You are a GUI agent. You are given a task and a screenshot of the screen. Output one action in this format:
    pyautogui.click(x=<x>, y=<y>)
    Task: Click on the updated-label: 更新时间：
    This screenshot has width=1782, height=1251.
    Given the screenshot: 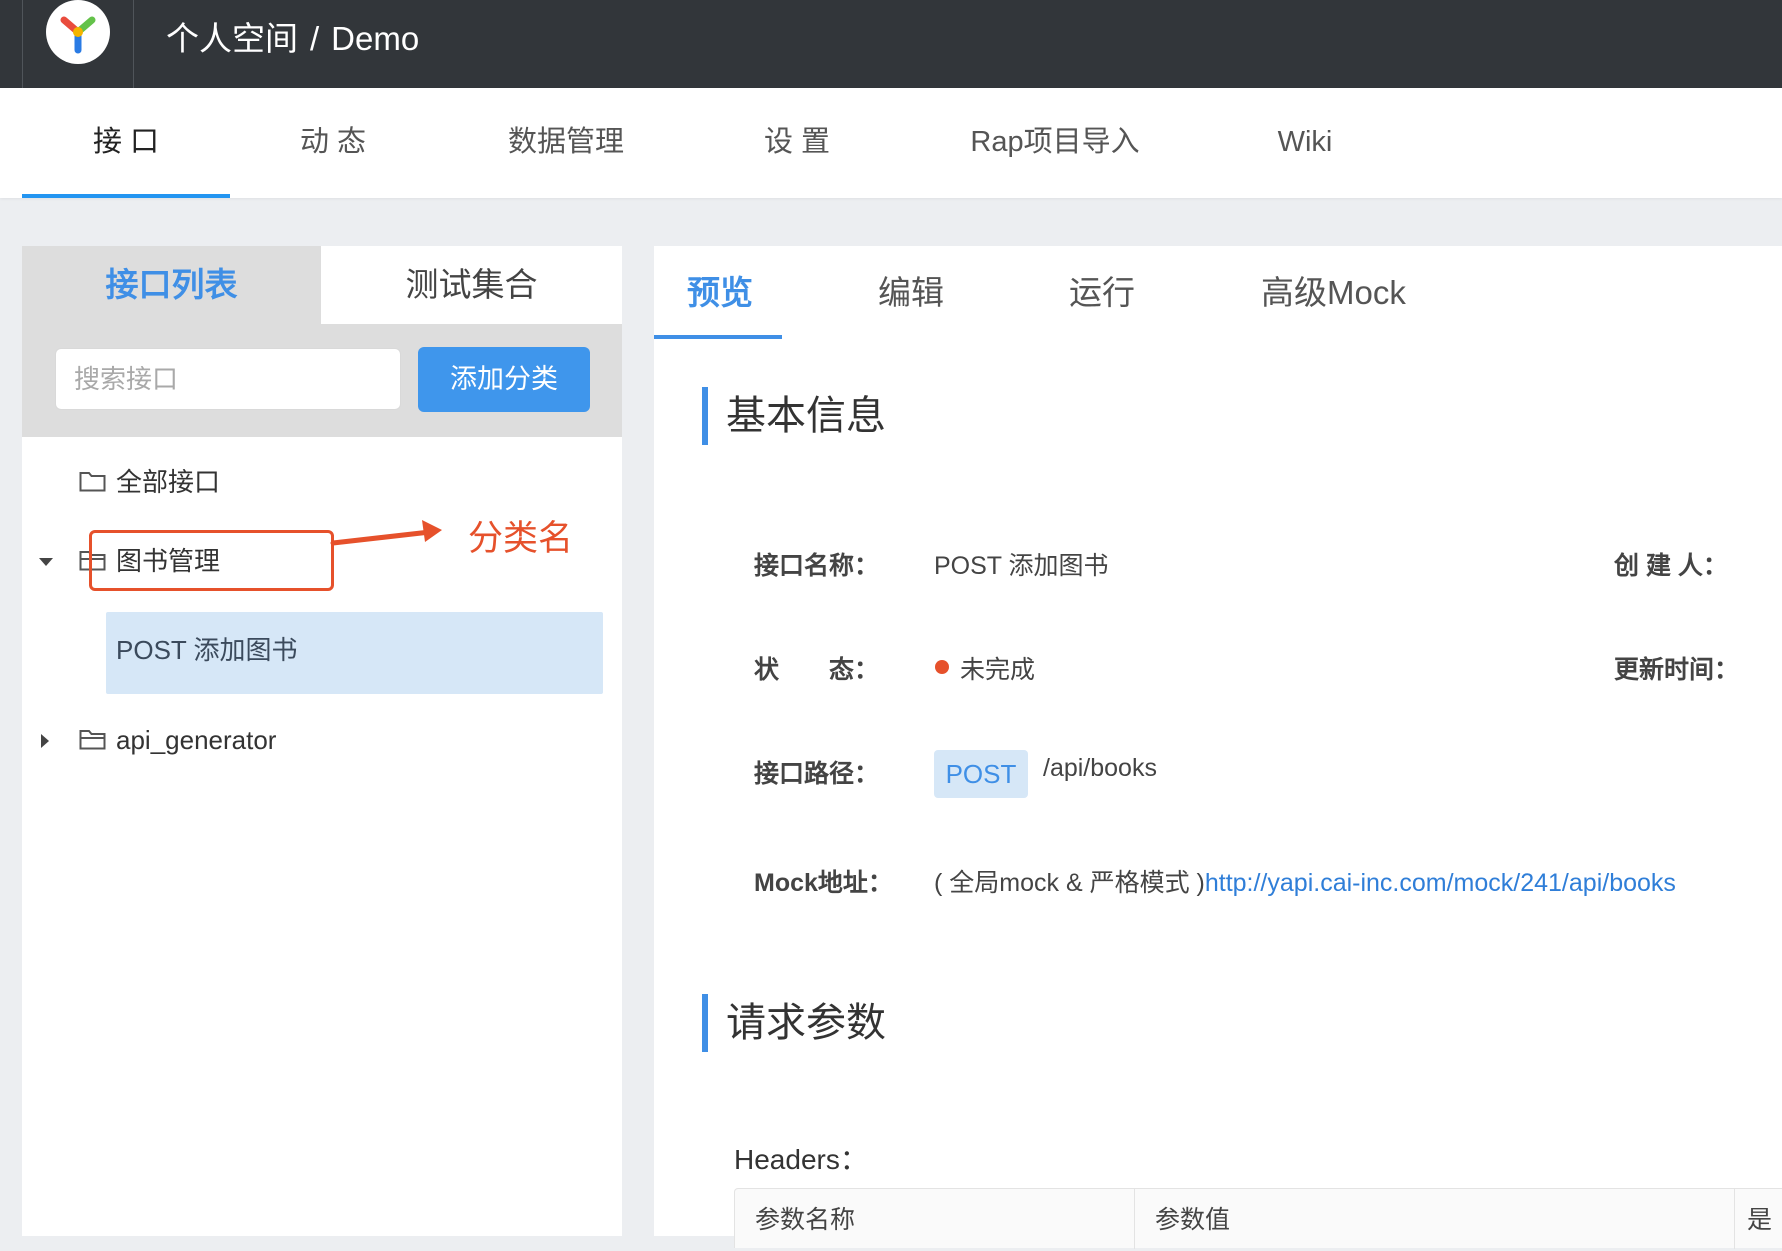 What is the action you would take?
    pyautogui.click(x=1677, y=670)
    